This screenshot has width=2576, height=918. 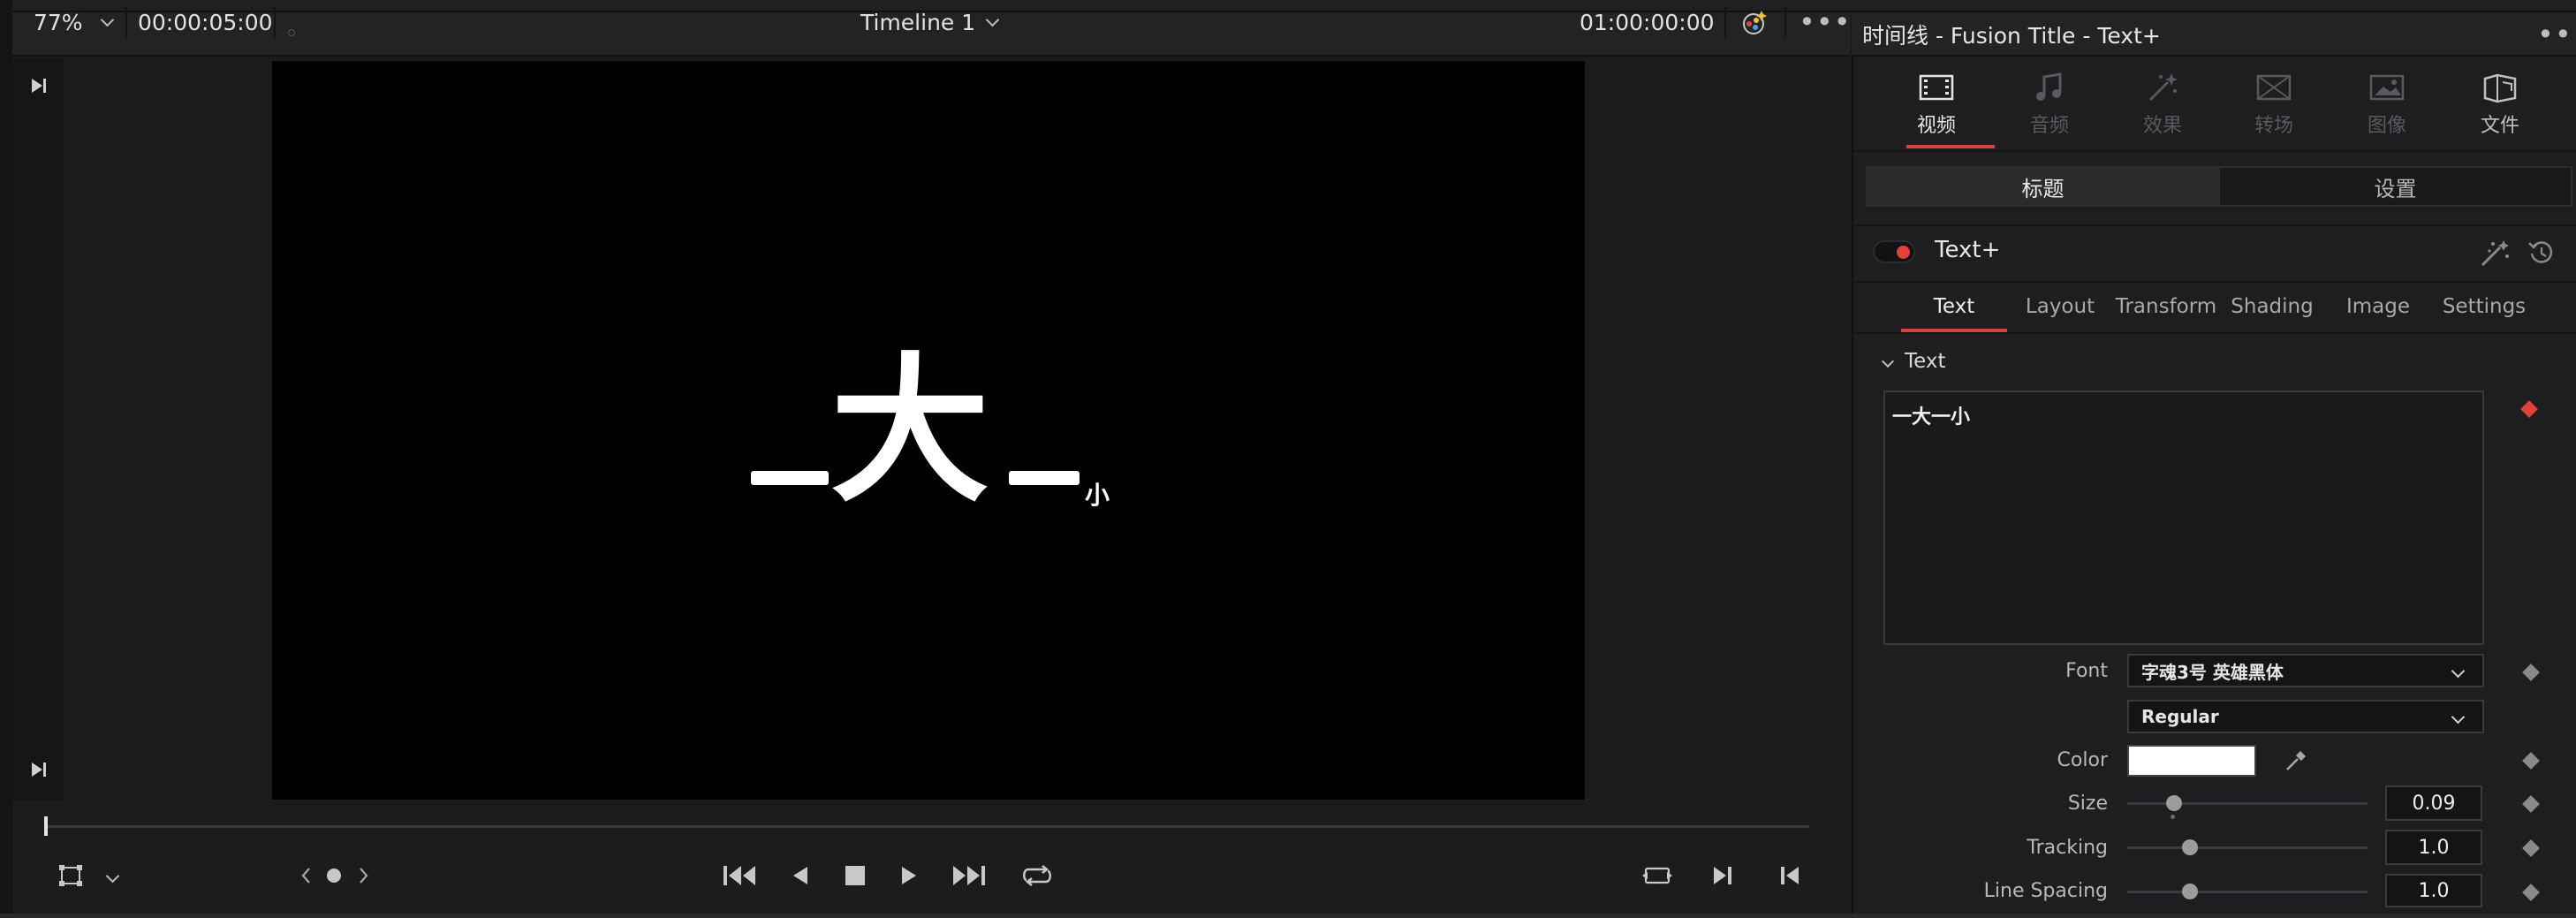 What do you see at coordinates (39, 86) in the screenshot?
I see `go-to-first-frame-icon` at bounding box center [39, 86].